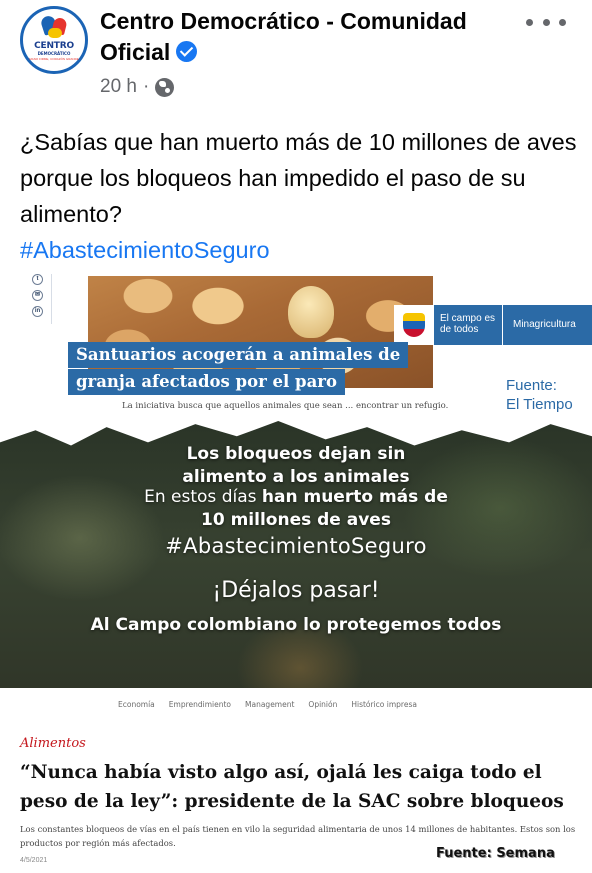 The width and height of the screenshot is (592, 873). What do you see at coordinates (54, 58) in the screenshot?
I see `avatar-tag: MANO FIRME, CORAZÓN GRANDE` at bounding box center [54, 58].